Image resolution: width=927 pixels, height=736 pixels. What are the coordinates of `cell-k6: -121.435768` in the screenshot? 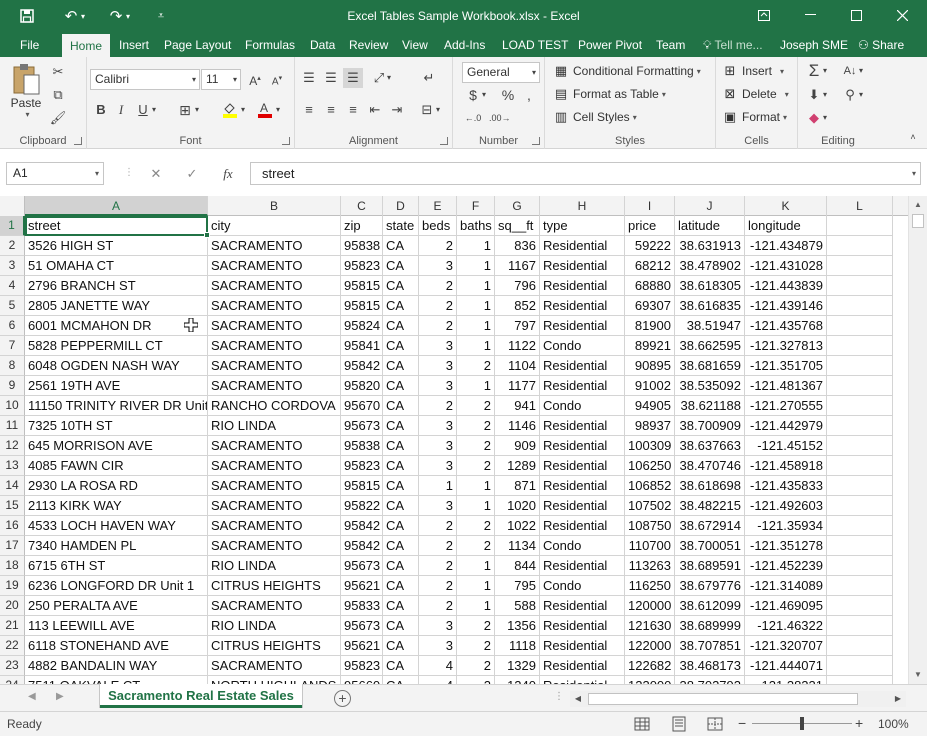 It's located at (786, 326).